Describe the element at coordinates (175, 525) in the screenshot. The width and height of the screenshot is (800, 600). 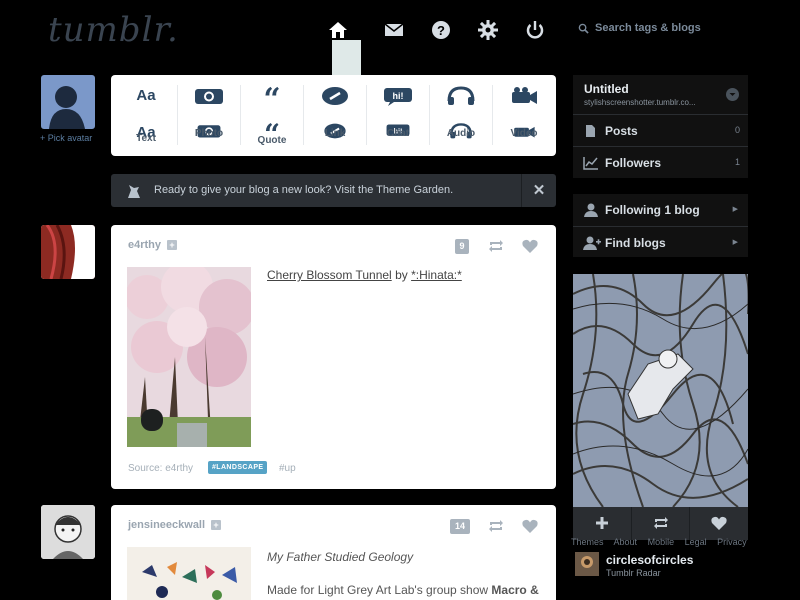
I see `post-author: jensineeckwall +` at that location.